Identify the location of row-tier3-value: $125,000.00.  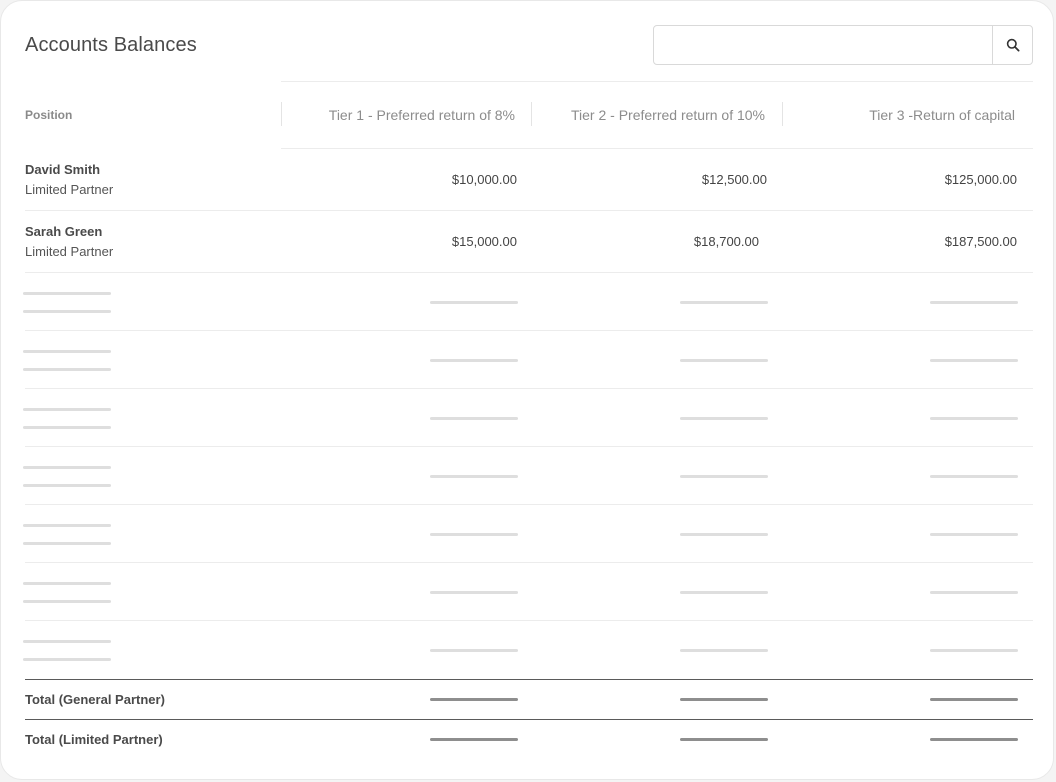
(980, 179).